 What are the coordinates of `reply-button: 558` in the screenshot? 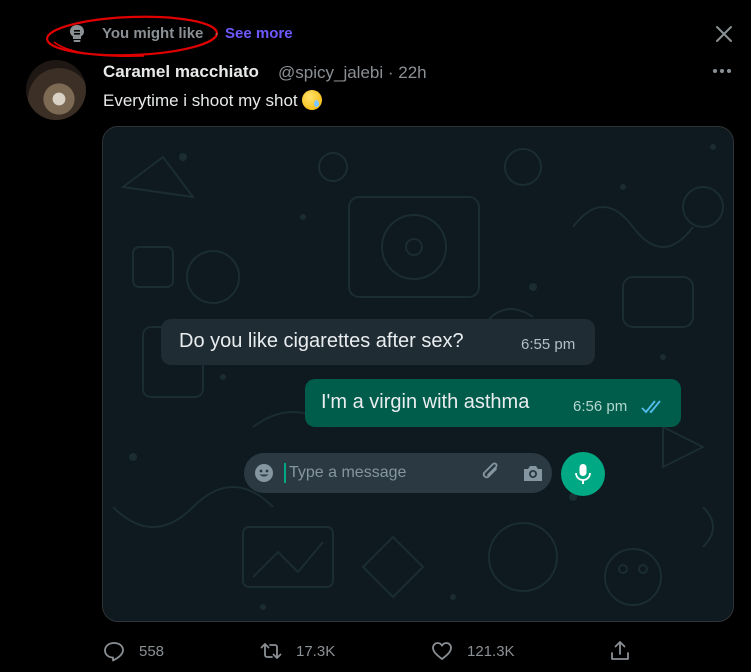 It's located at (133, 651).